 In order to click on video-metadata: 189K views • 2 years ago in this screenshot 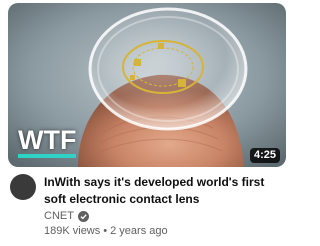, I will do `click(106, 231)`.